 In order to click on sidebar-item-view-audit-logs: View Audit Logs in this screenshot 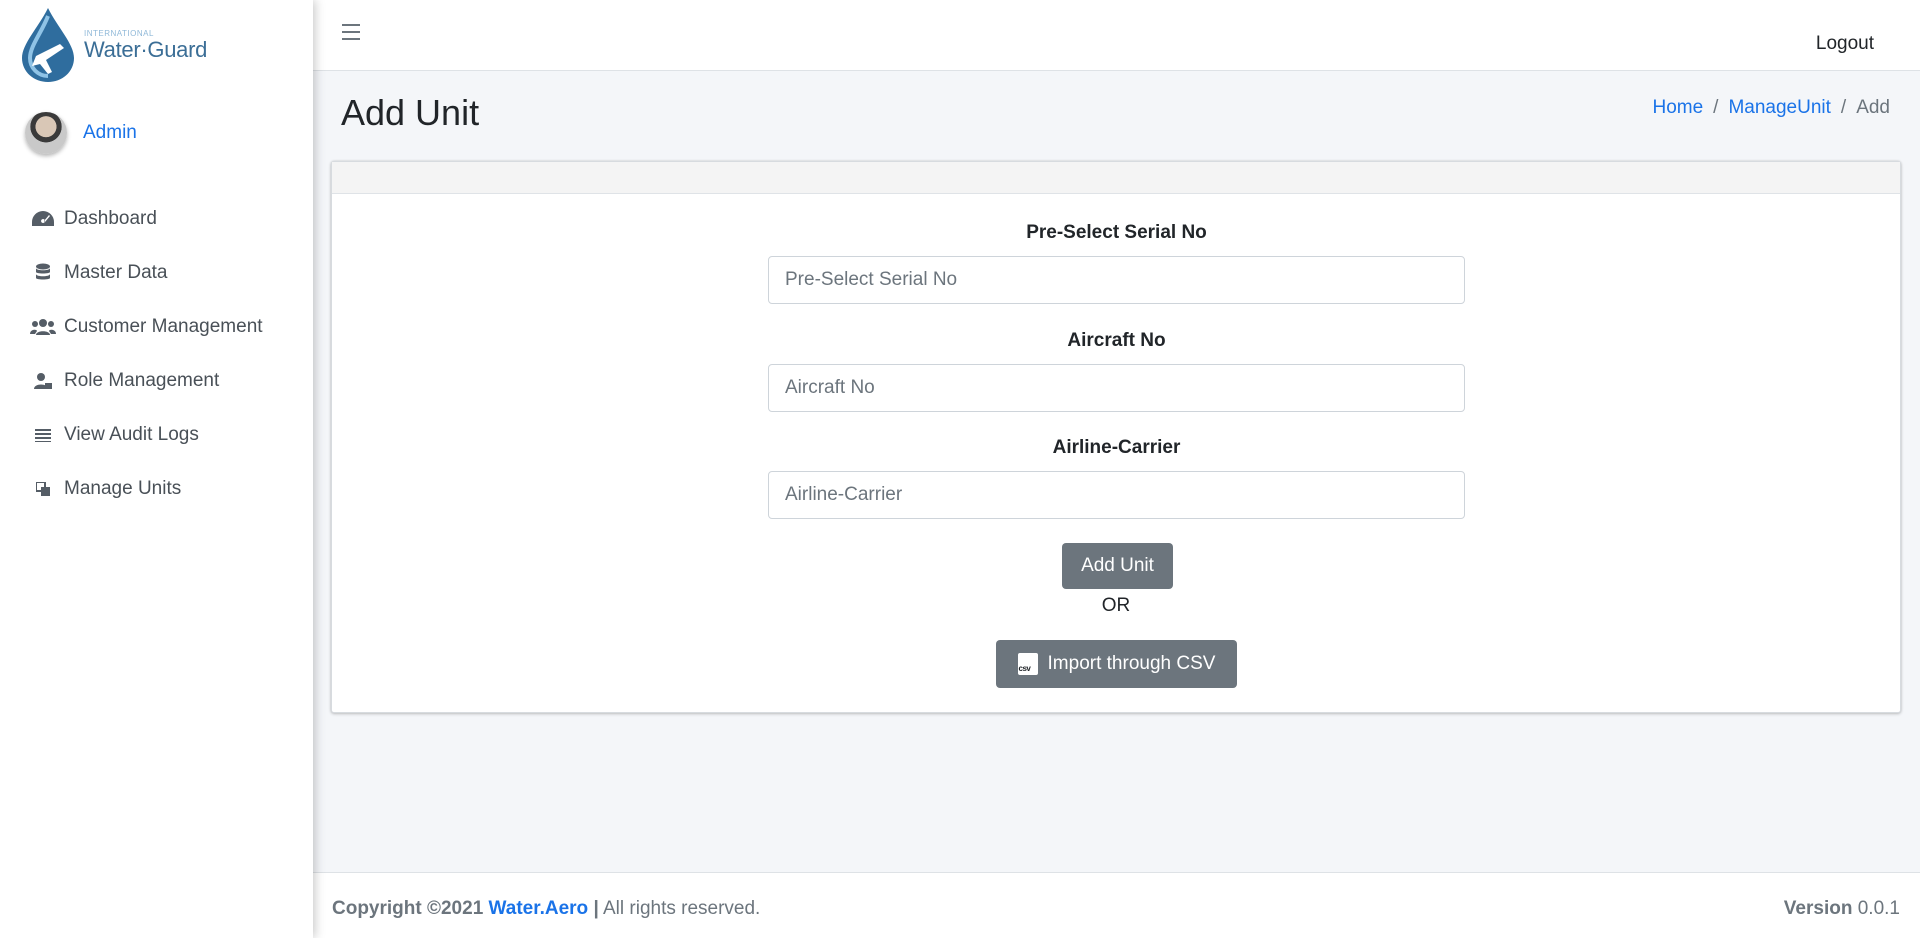, I will do `click(156, 435)`.